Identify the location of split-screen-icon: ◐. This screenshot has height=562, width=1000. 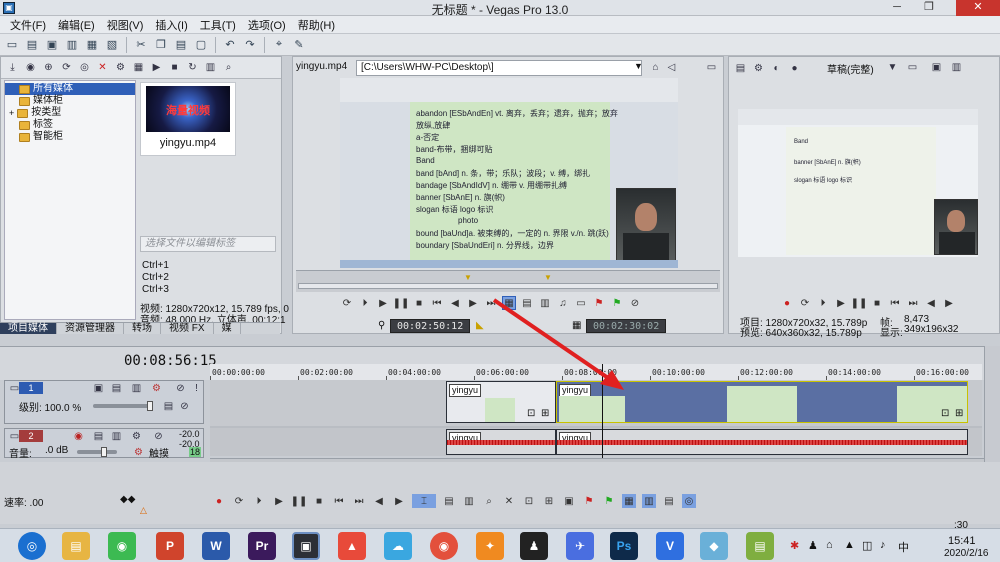
(776, 68).